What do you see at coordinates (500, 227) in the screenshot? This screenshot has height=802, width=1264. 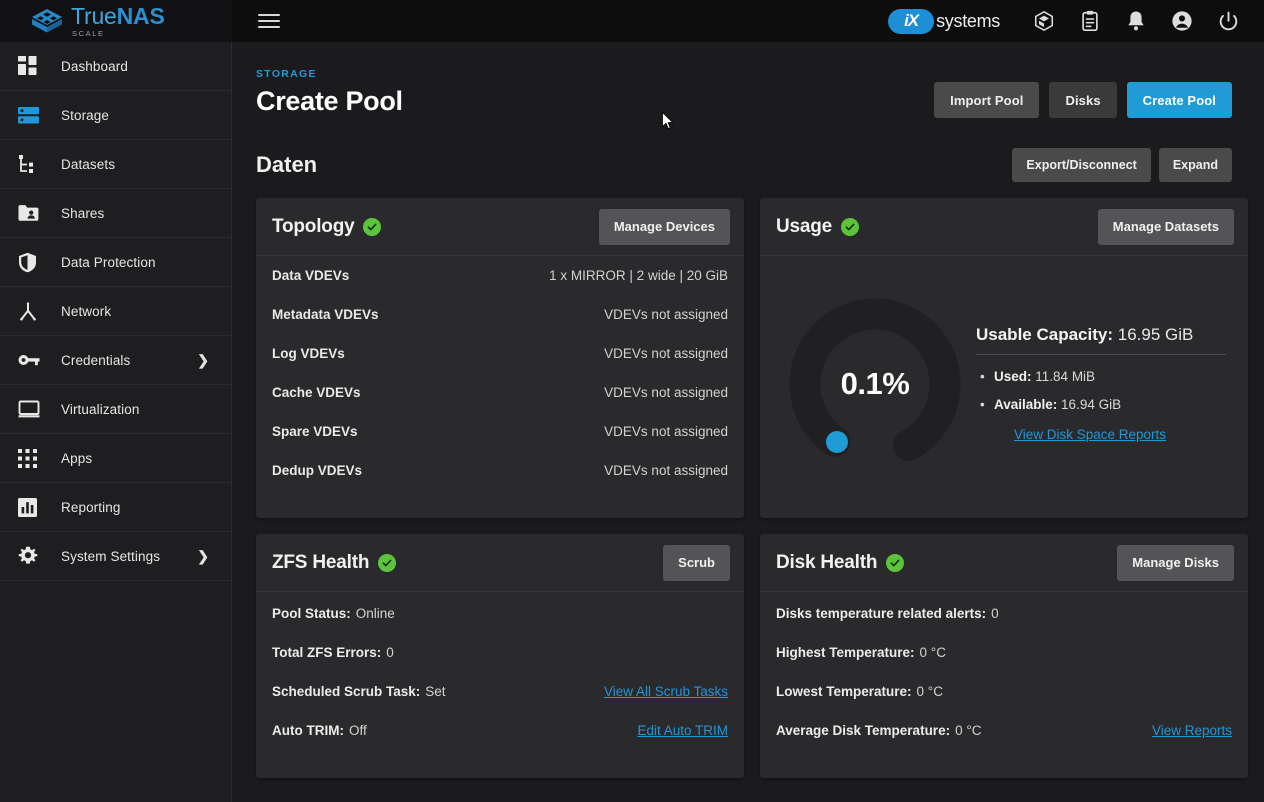 I see `topology-card-header: Topology Manage Devices` at bounding box center [500, 227].